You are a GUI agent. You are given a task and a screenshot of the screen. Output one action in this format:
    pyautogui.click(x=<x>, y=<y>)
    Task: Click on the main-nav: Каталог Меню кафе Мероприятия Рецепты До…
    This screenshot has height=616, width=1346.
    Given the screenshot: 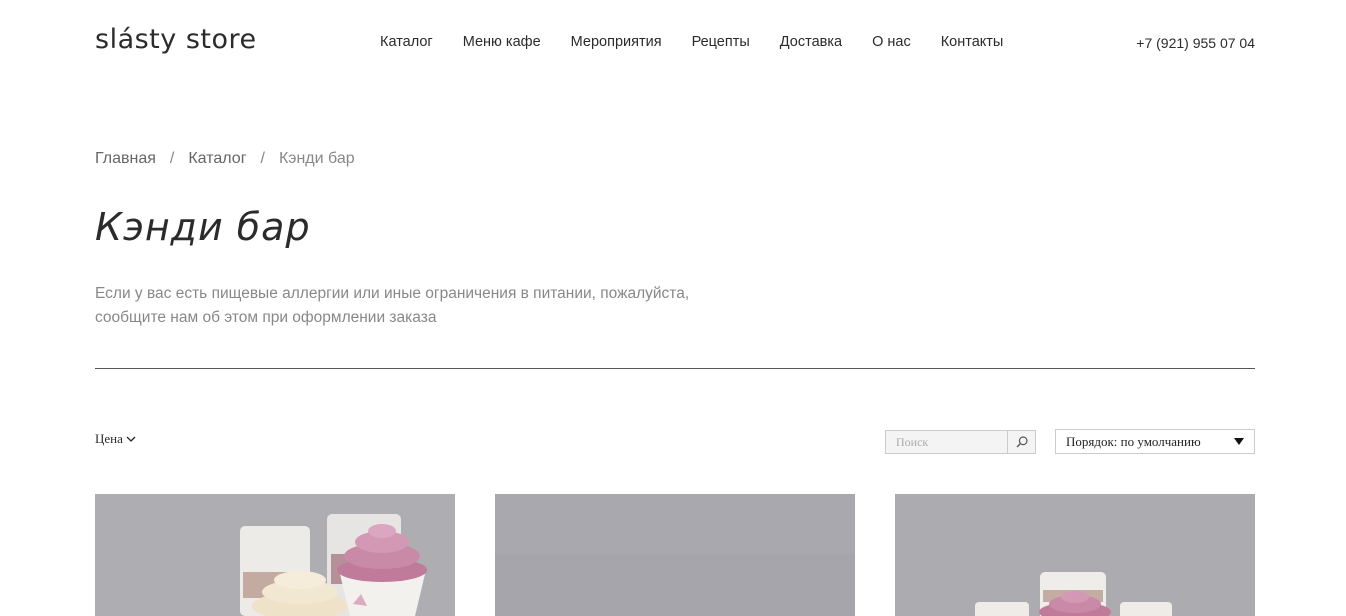 What is the action you would take?
    pyautogui.click(x=706, y=42)
    